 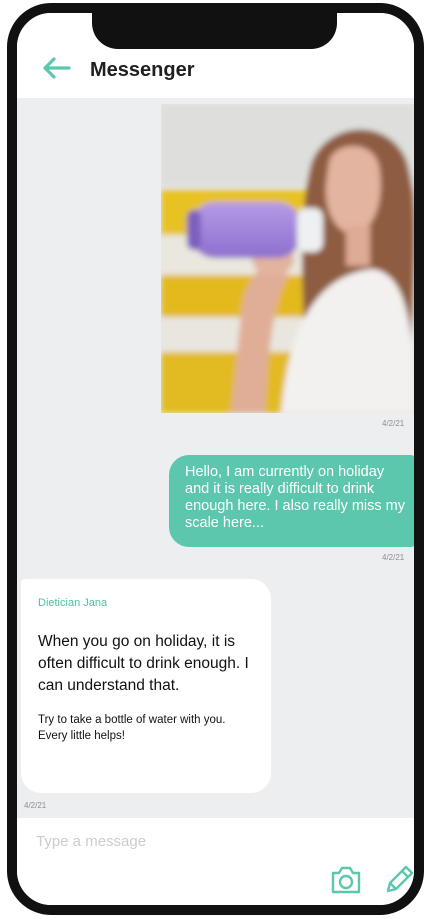 I want to click on camera-icon, so click(x=346, y=880).